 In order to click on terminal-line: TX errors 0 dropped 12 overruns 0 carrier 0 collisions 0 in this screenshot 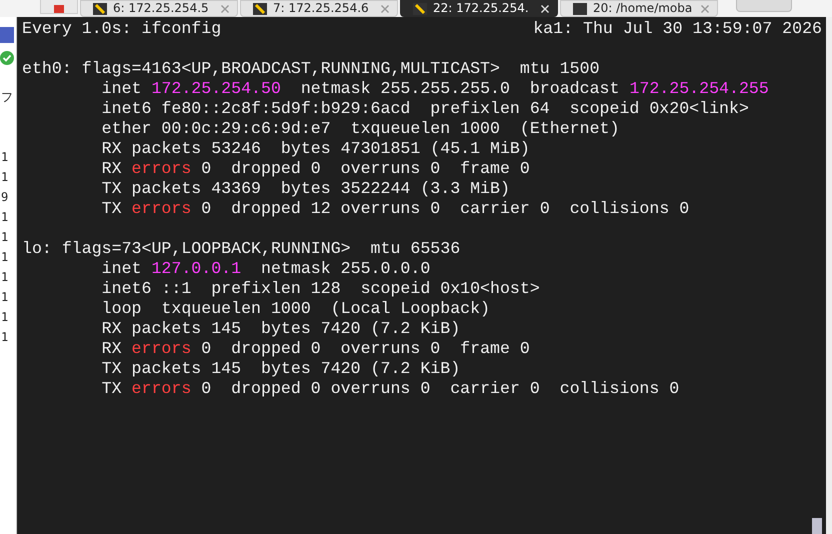, I will do `click(395, 209)`.